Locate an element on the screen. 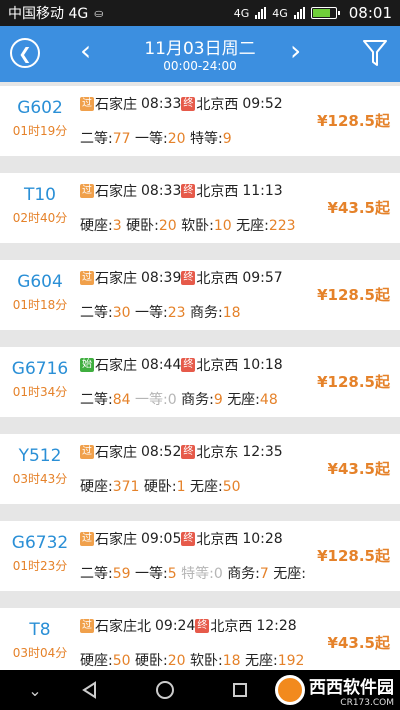 The width and height of the screenshot is (400, 710). train-route: 过 石家庄 09:05 终 北京西 10:28 is located at coordinates (181, 539).